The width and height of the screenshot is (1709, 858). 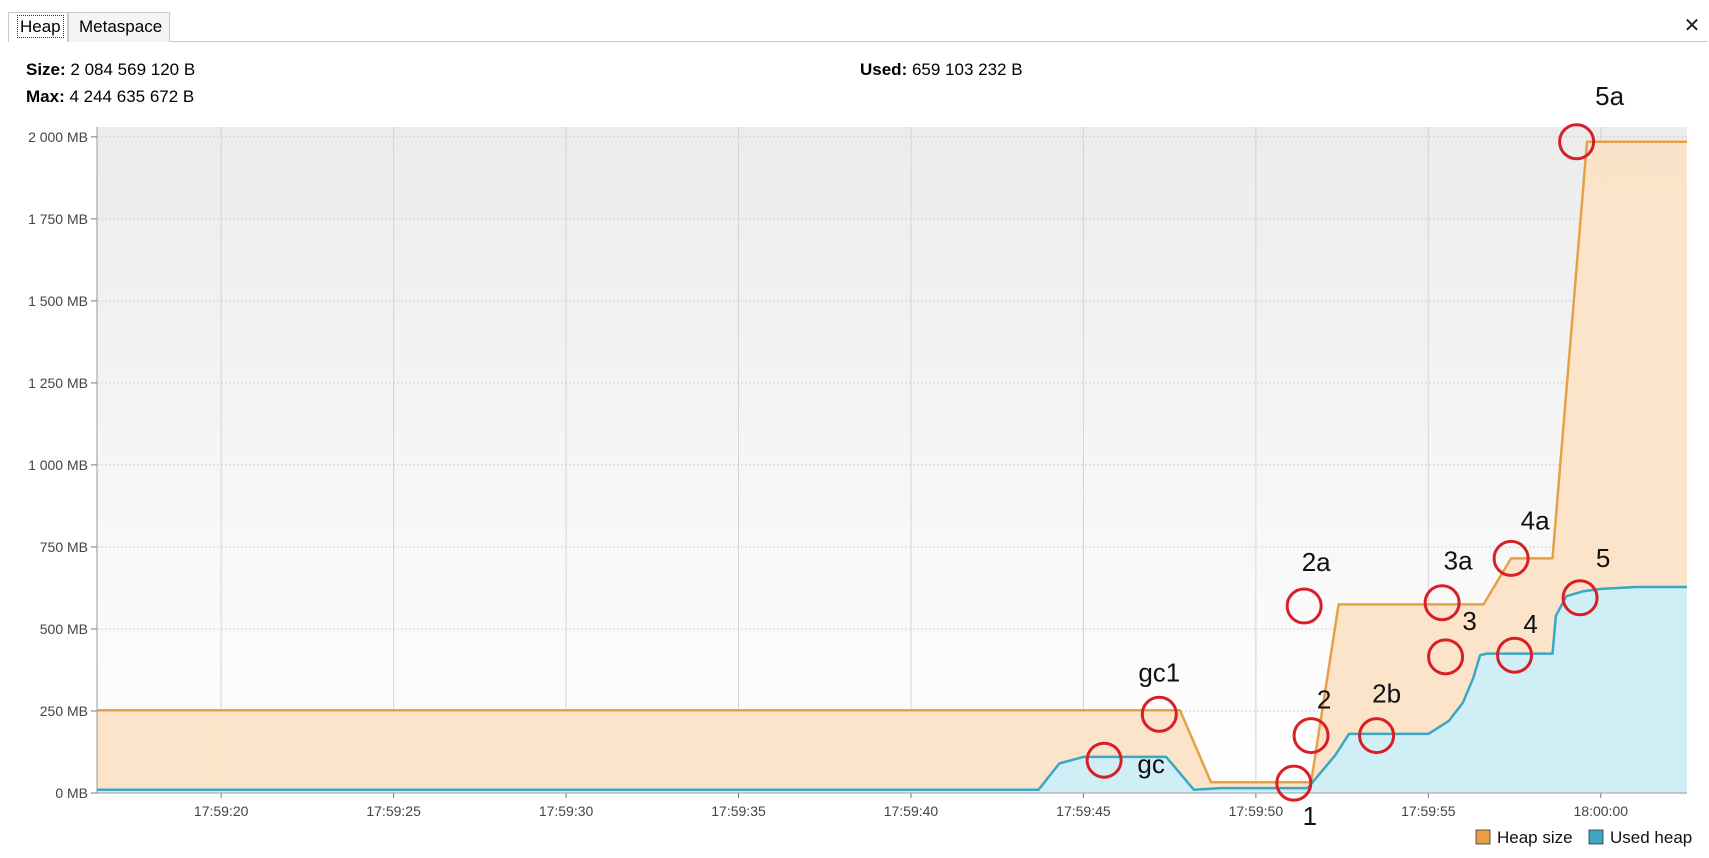 I want to click on x-tick-label: 18:00:00, so click(x=1601, y=811).